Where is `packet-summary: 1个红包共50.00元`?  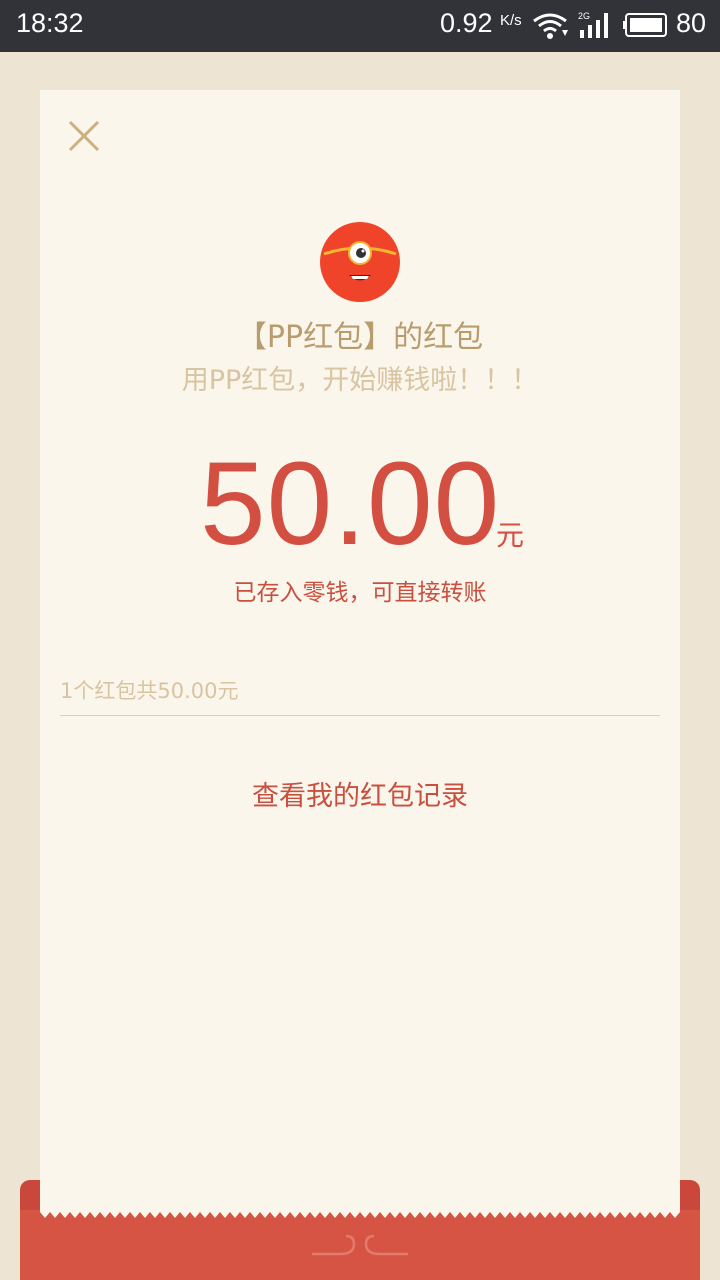 packet-summary: 1个红包共50.00元 is located at coordinates (149, 691).